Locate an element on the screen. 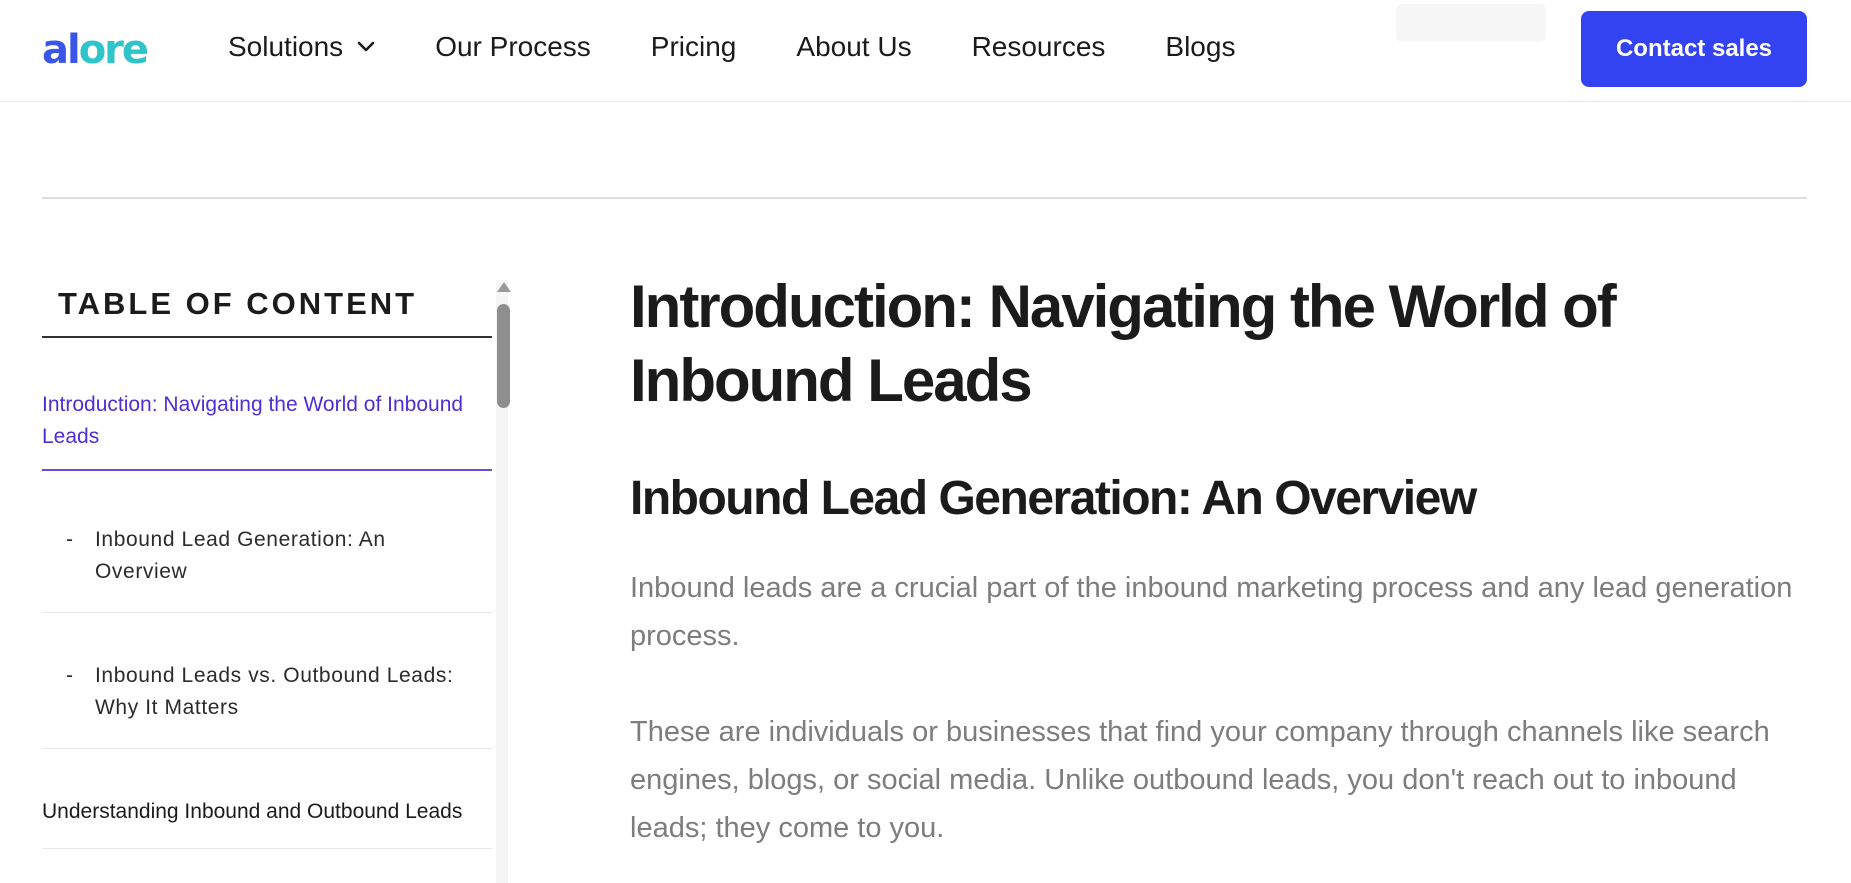 This screenshot has height=883, width=1851. logo-part-2: ore is located at coordinates (113, 50).